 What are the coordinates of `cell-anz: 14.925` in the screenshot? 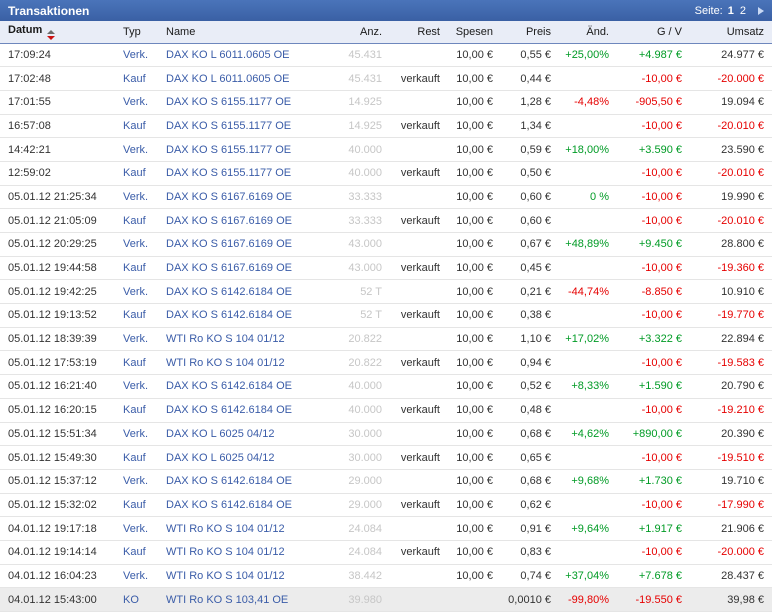 It's located at (359, 126).